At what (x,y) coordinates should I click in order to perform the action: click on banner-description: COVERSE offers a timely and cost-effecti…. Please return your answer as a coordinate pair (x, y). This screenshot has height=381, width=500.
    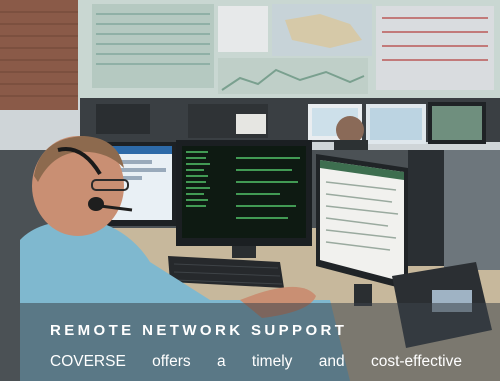
    Looking at the image, I should click on (256, 361).